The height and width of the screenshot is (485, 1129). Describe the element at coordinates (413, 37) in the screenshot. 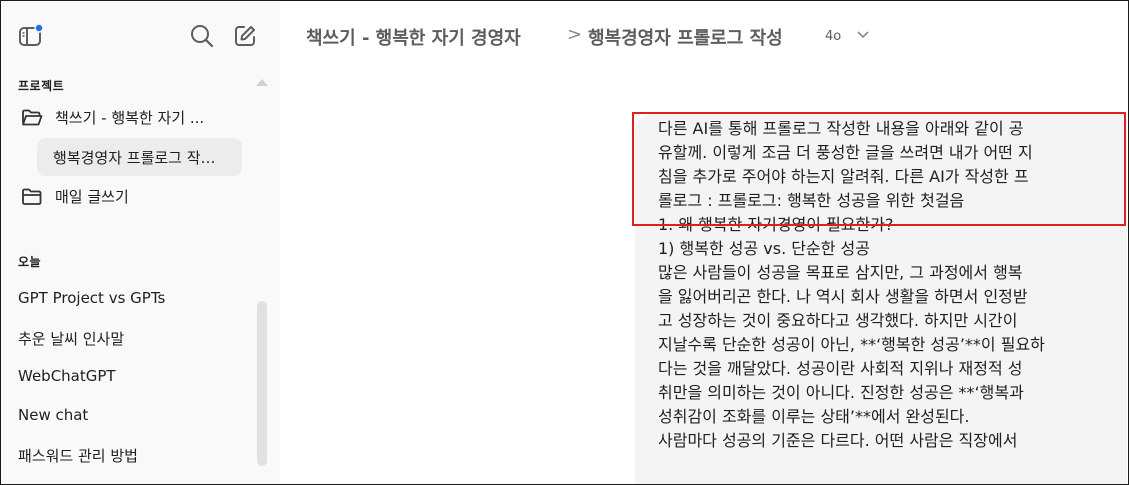

I see `breadcrumb-project: 책쓰기 - 행복한 자기 경영자` at that location.